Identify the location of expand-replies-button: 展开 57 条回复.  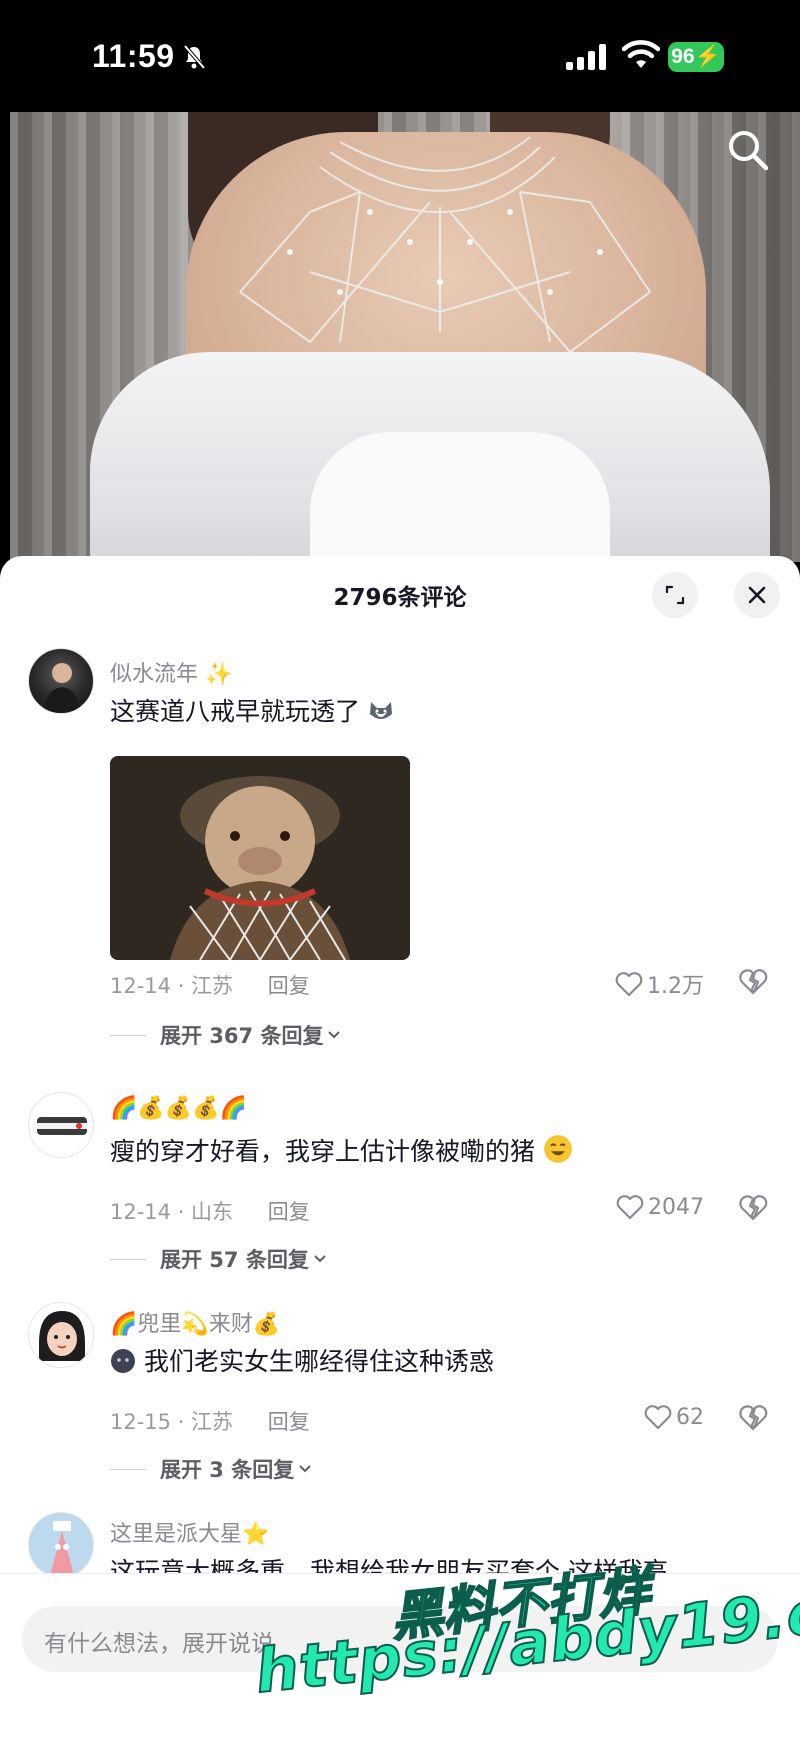
(218, 1259).